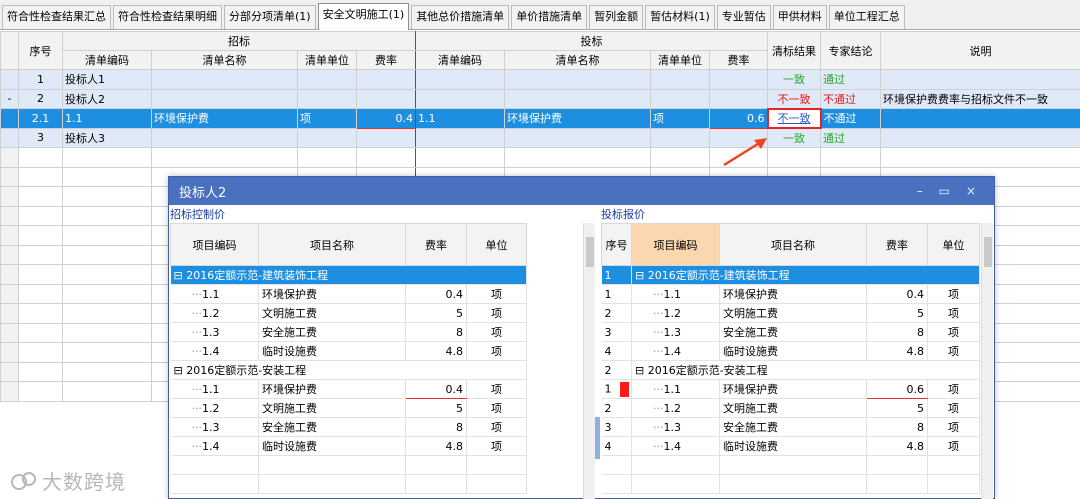 The height and width of the screenshot is (499, 1080). What do you see at coordinates (540, 79) in the screenshot?
I see `grid-row: 1 投标人1 一致 通过` at bounding box center [540, 79].